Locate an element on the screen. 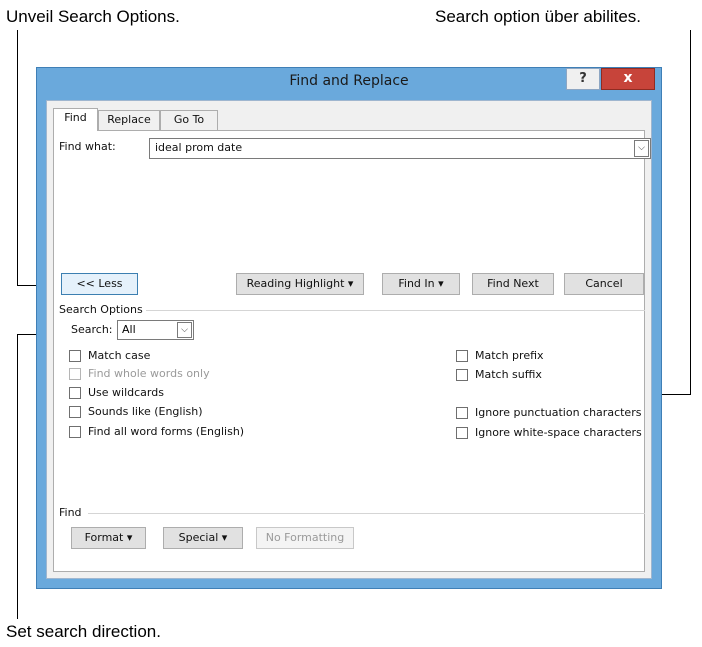 The height and width of the screenshot is (647, 702). ignore-whitespace-checkbox is located at coordinates (462, 433).